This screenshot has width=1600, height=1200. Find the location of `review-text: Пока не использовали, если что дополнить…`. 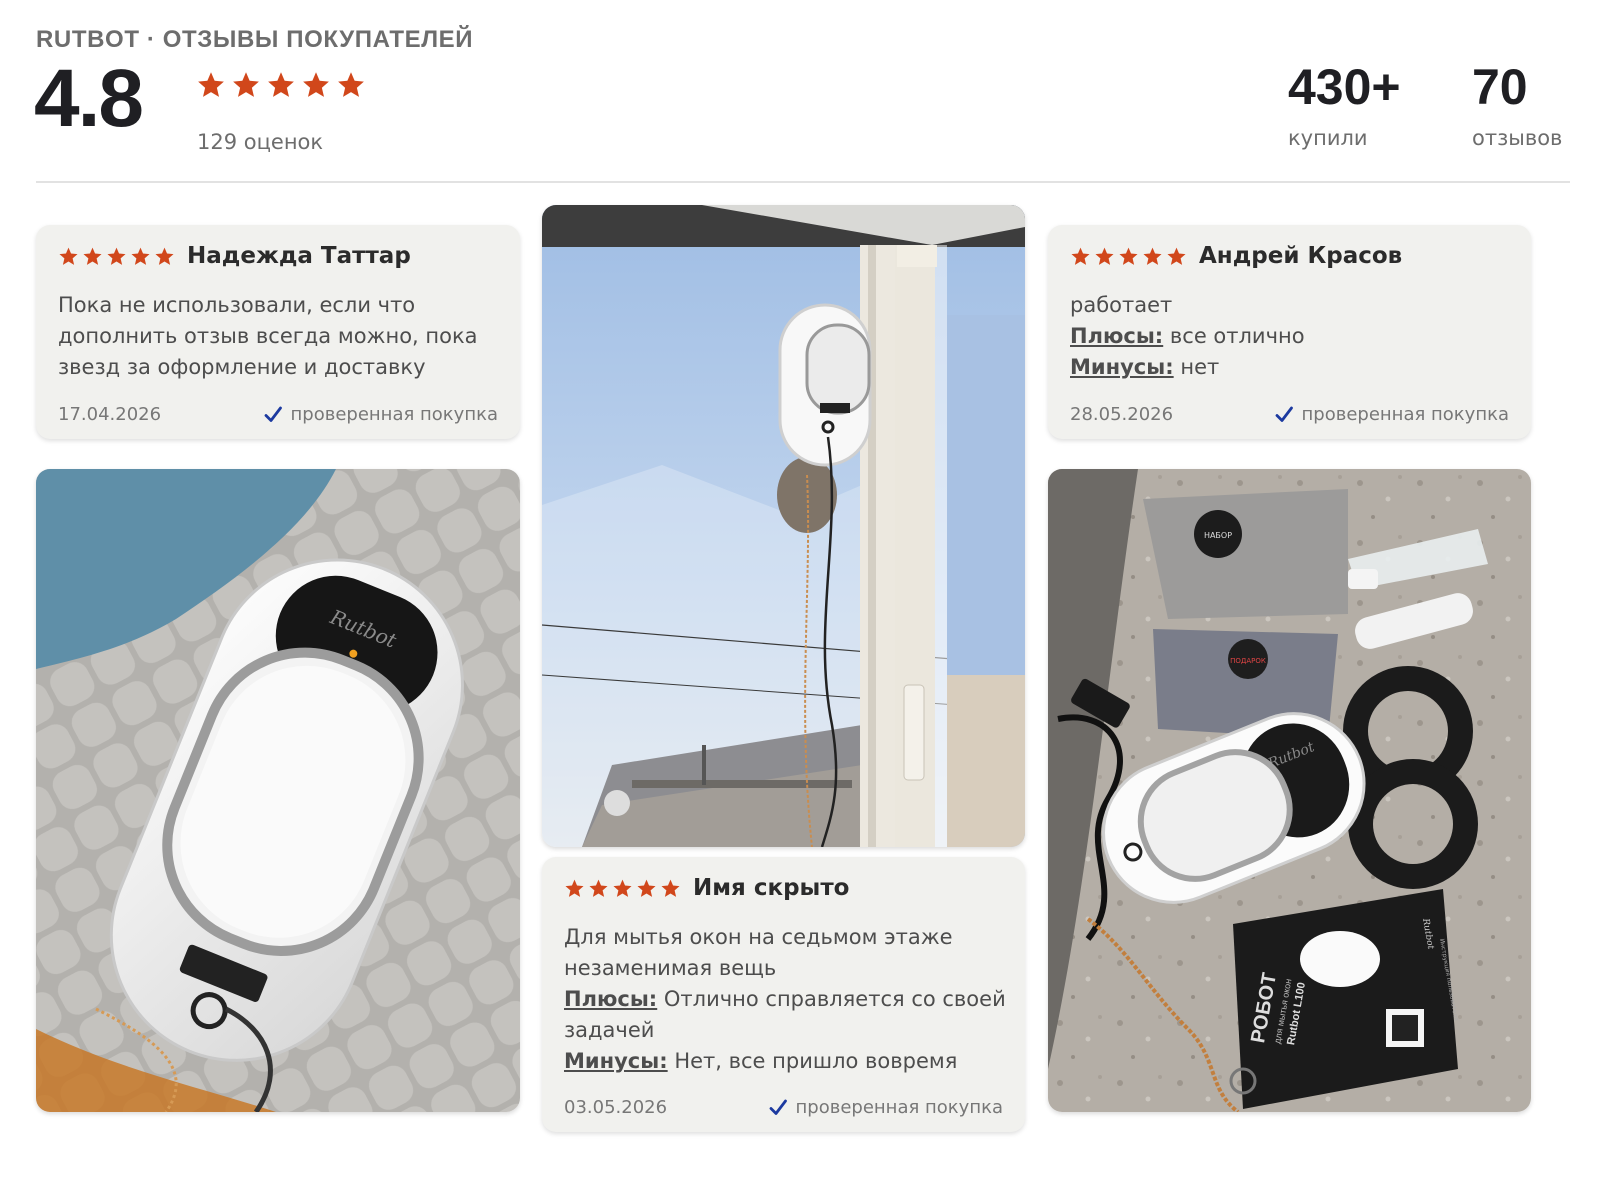

review-text: Пока не использовали, если что дополнить… is located at coordinates (280, 336).